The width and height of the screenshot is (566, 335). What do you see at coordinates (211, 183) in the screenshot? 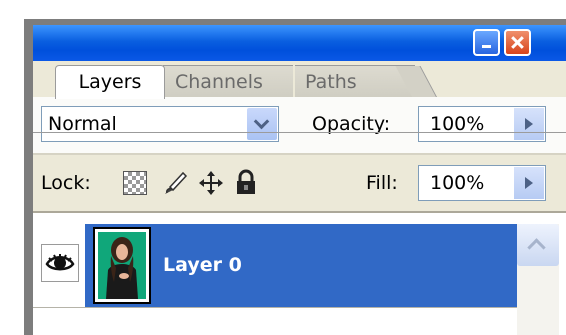
I see `lock-position-icon` at bounding box center [211, 183].